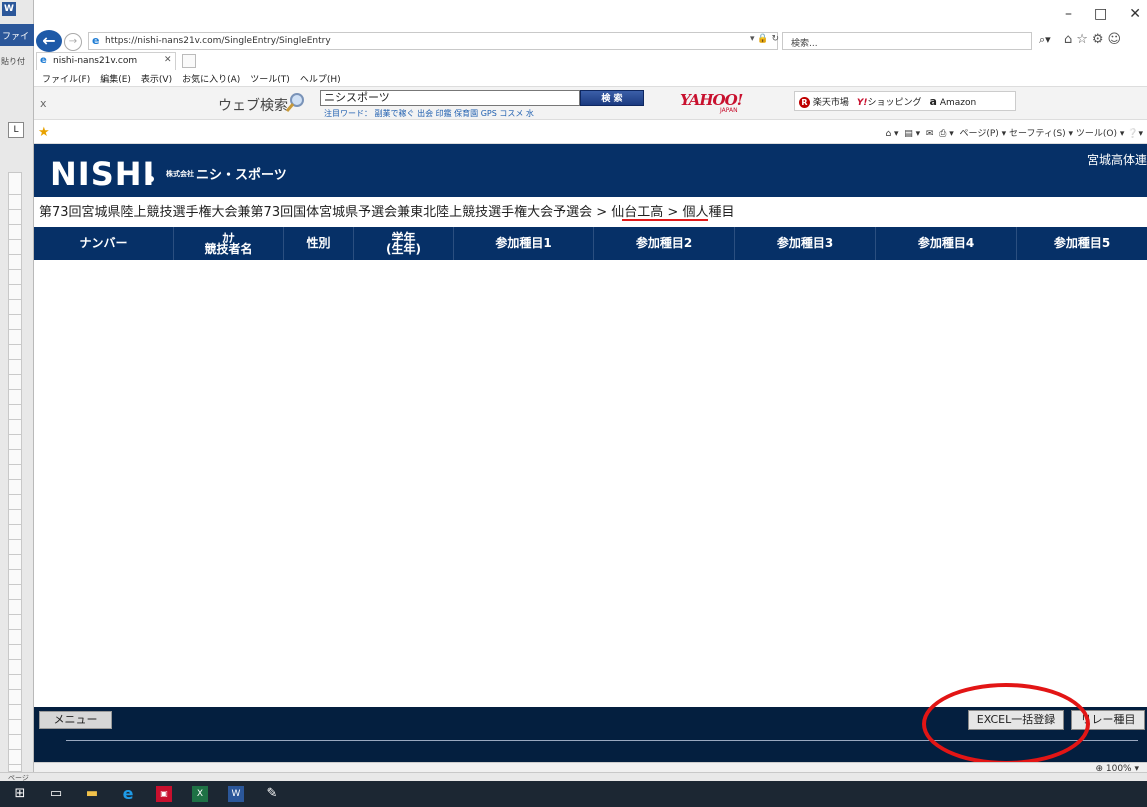  I want to click on shopping-links: R 楽天市場 Y!ショッピング a Amazon, so click(905, 101).